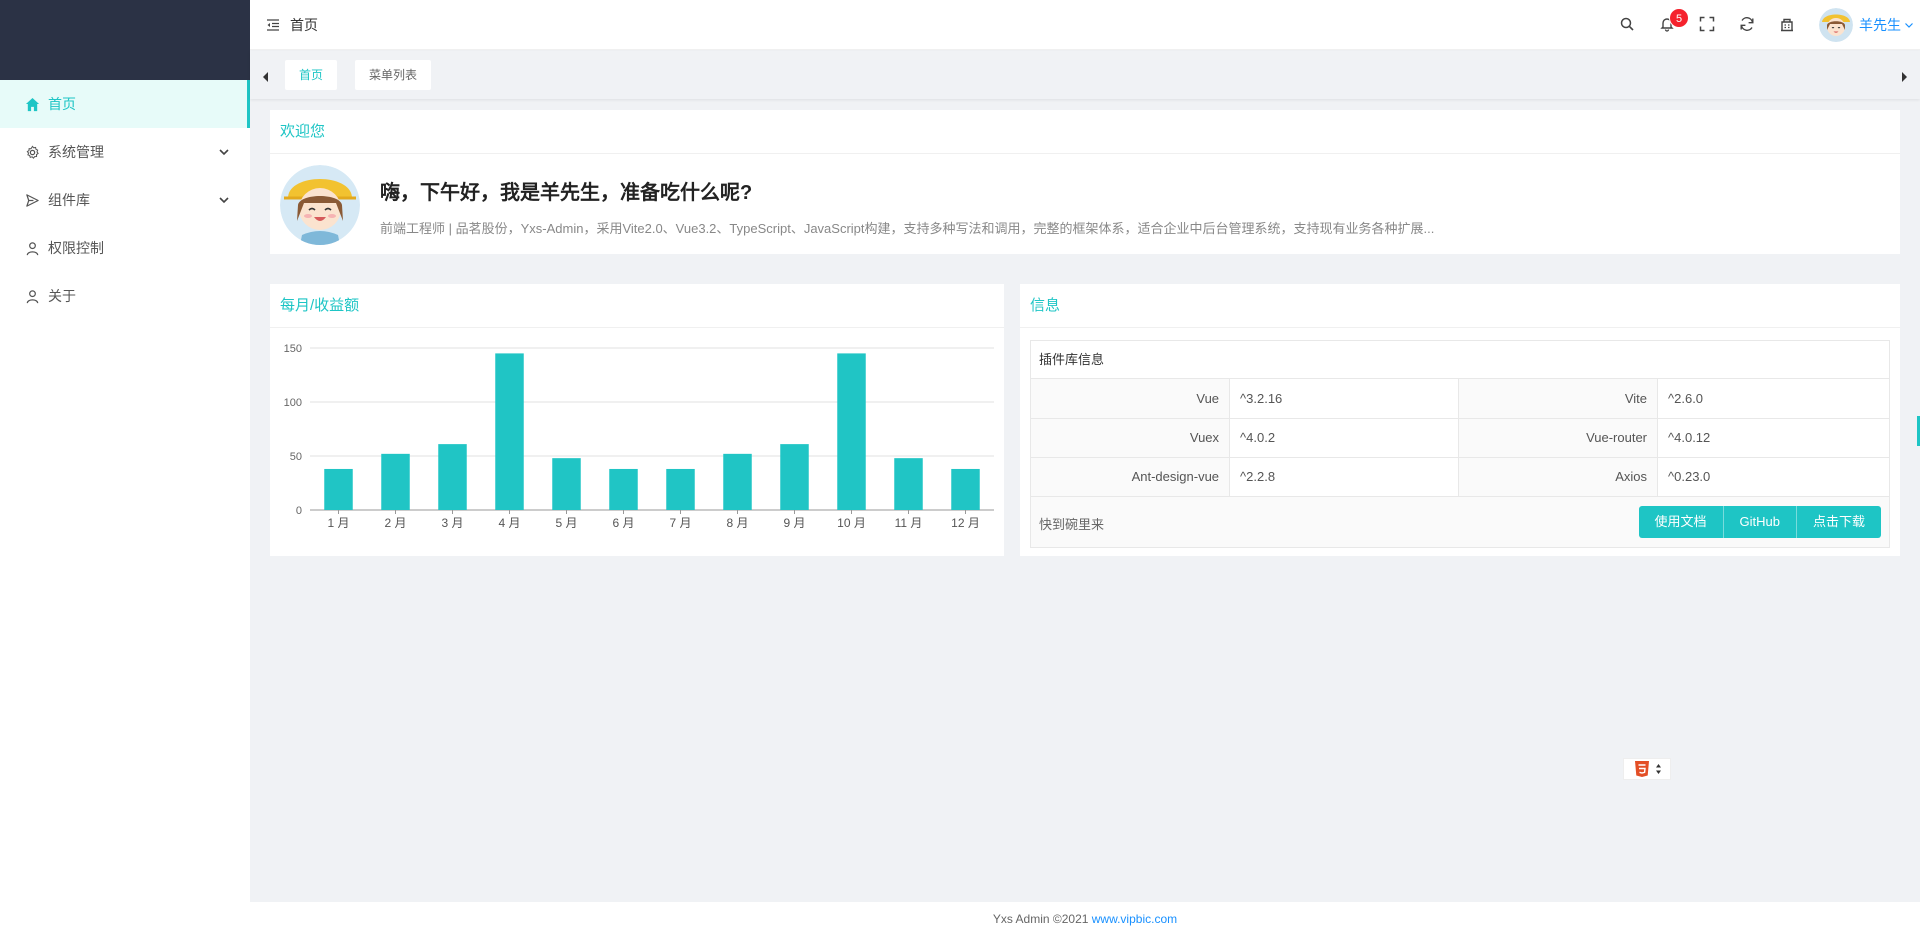 The height and width of the screenshot is (937, 1920). Describe the element at coordinates (125, 296) in the screenshot. I see `sidebar-item-about: 关于` at that location.